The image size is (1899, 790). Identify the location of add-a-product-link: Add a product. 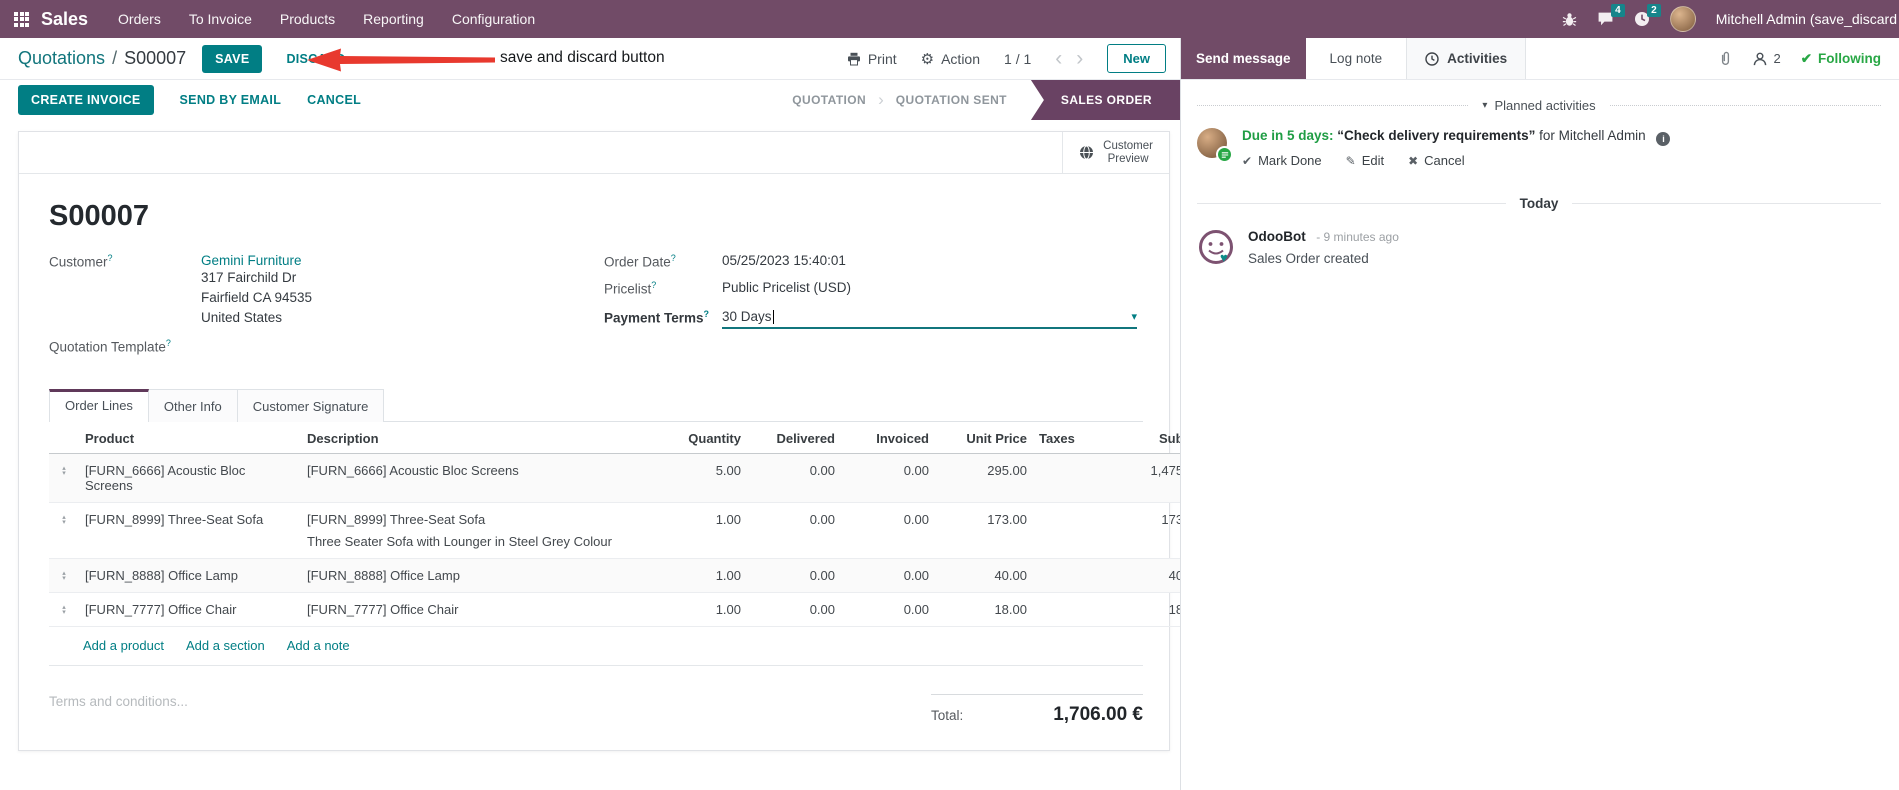
(123, 645).